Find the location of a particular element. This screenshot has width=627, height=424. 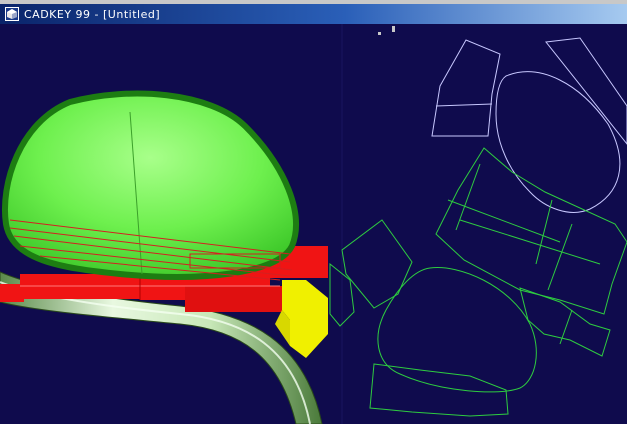

window-title: CADKEY 99 - [Untitled] is located at coordinates (92, 14).